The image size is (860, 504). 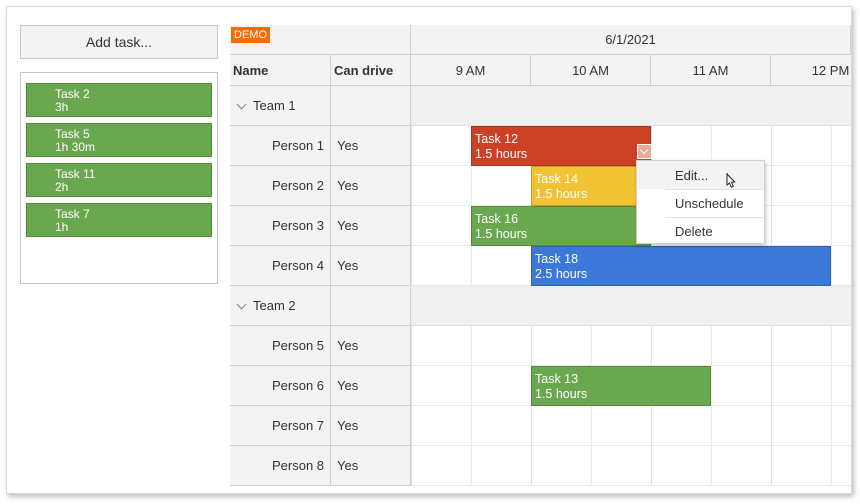 I want to click on context-menu: Edit... Unschedule Delete, so click(x=700, y=202).